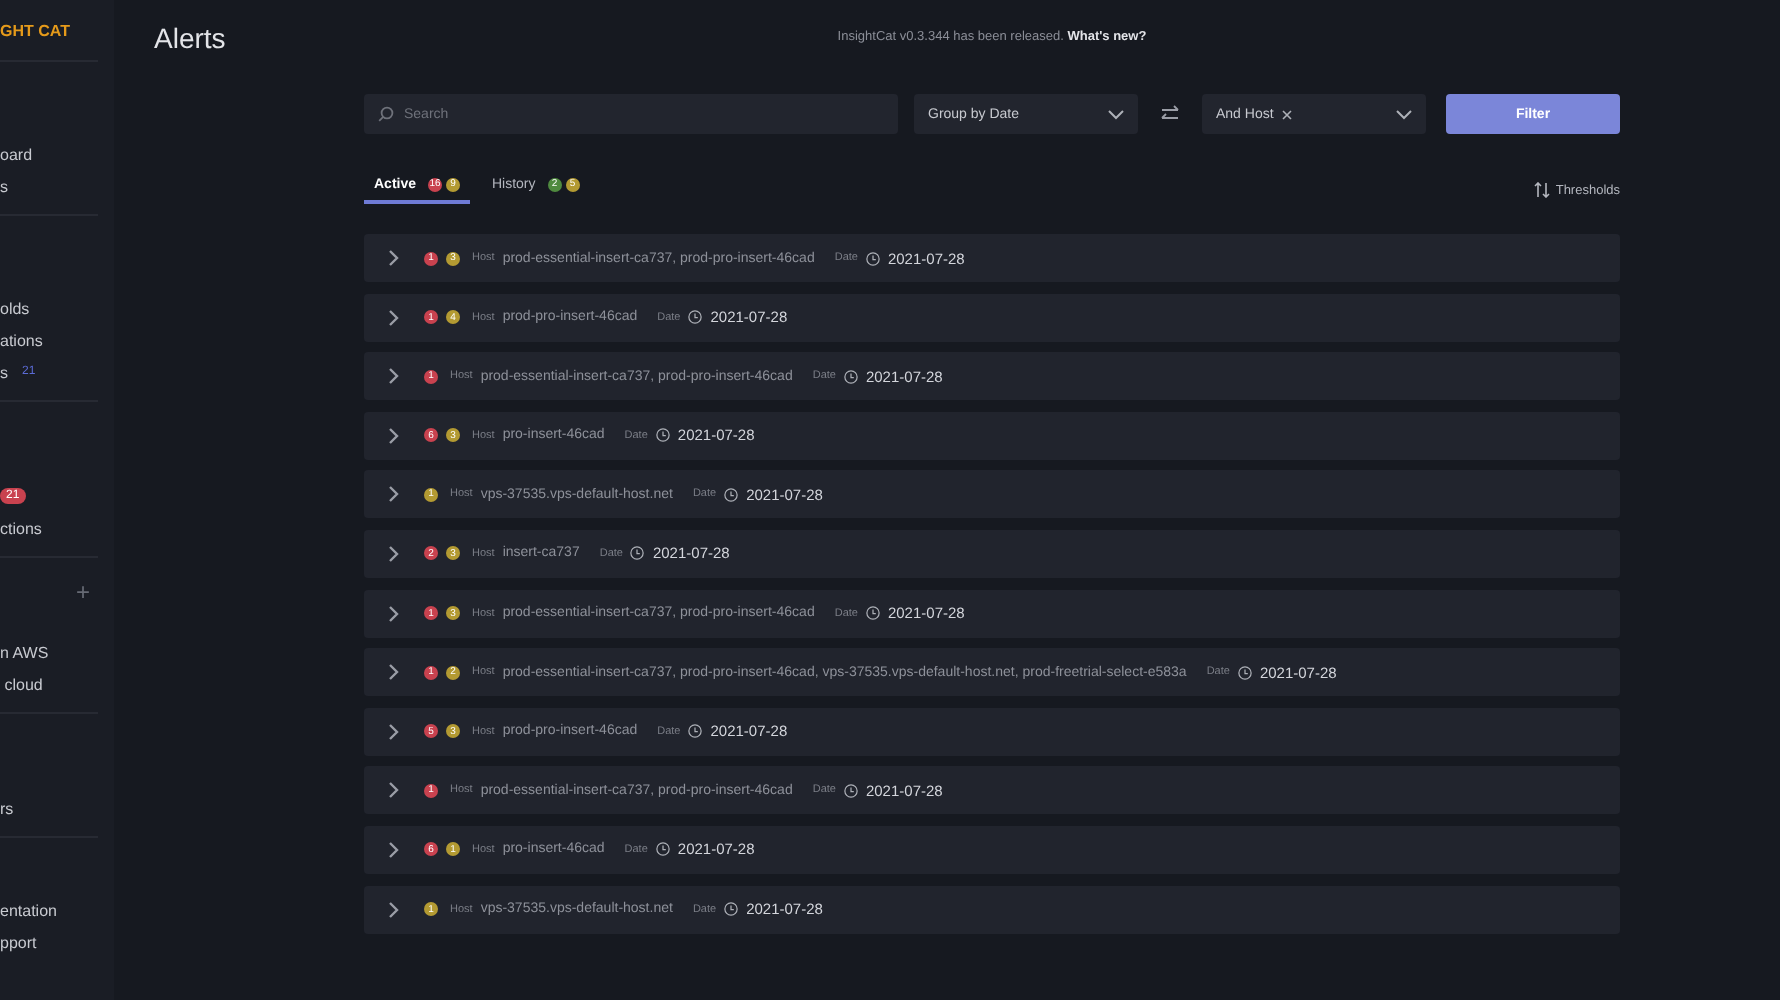 This screenshot has height=1000, width=1780. What do you see at coordinates (21, 684) in the screenshot?
I see `nav-item: cloud` at bounding box center [21, 684].